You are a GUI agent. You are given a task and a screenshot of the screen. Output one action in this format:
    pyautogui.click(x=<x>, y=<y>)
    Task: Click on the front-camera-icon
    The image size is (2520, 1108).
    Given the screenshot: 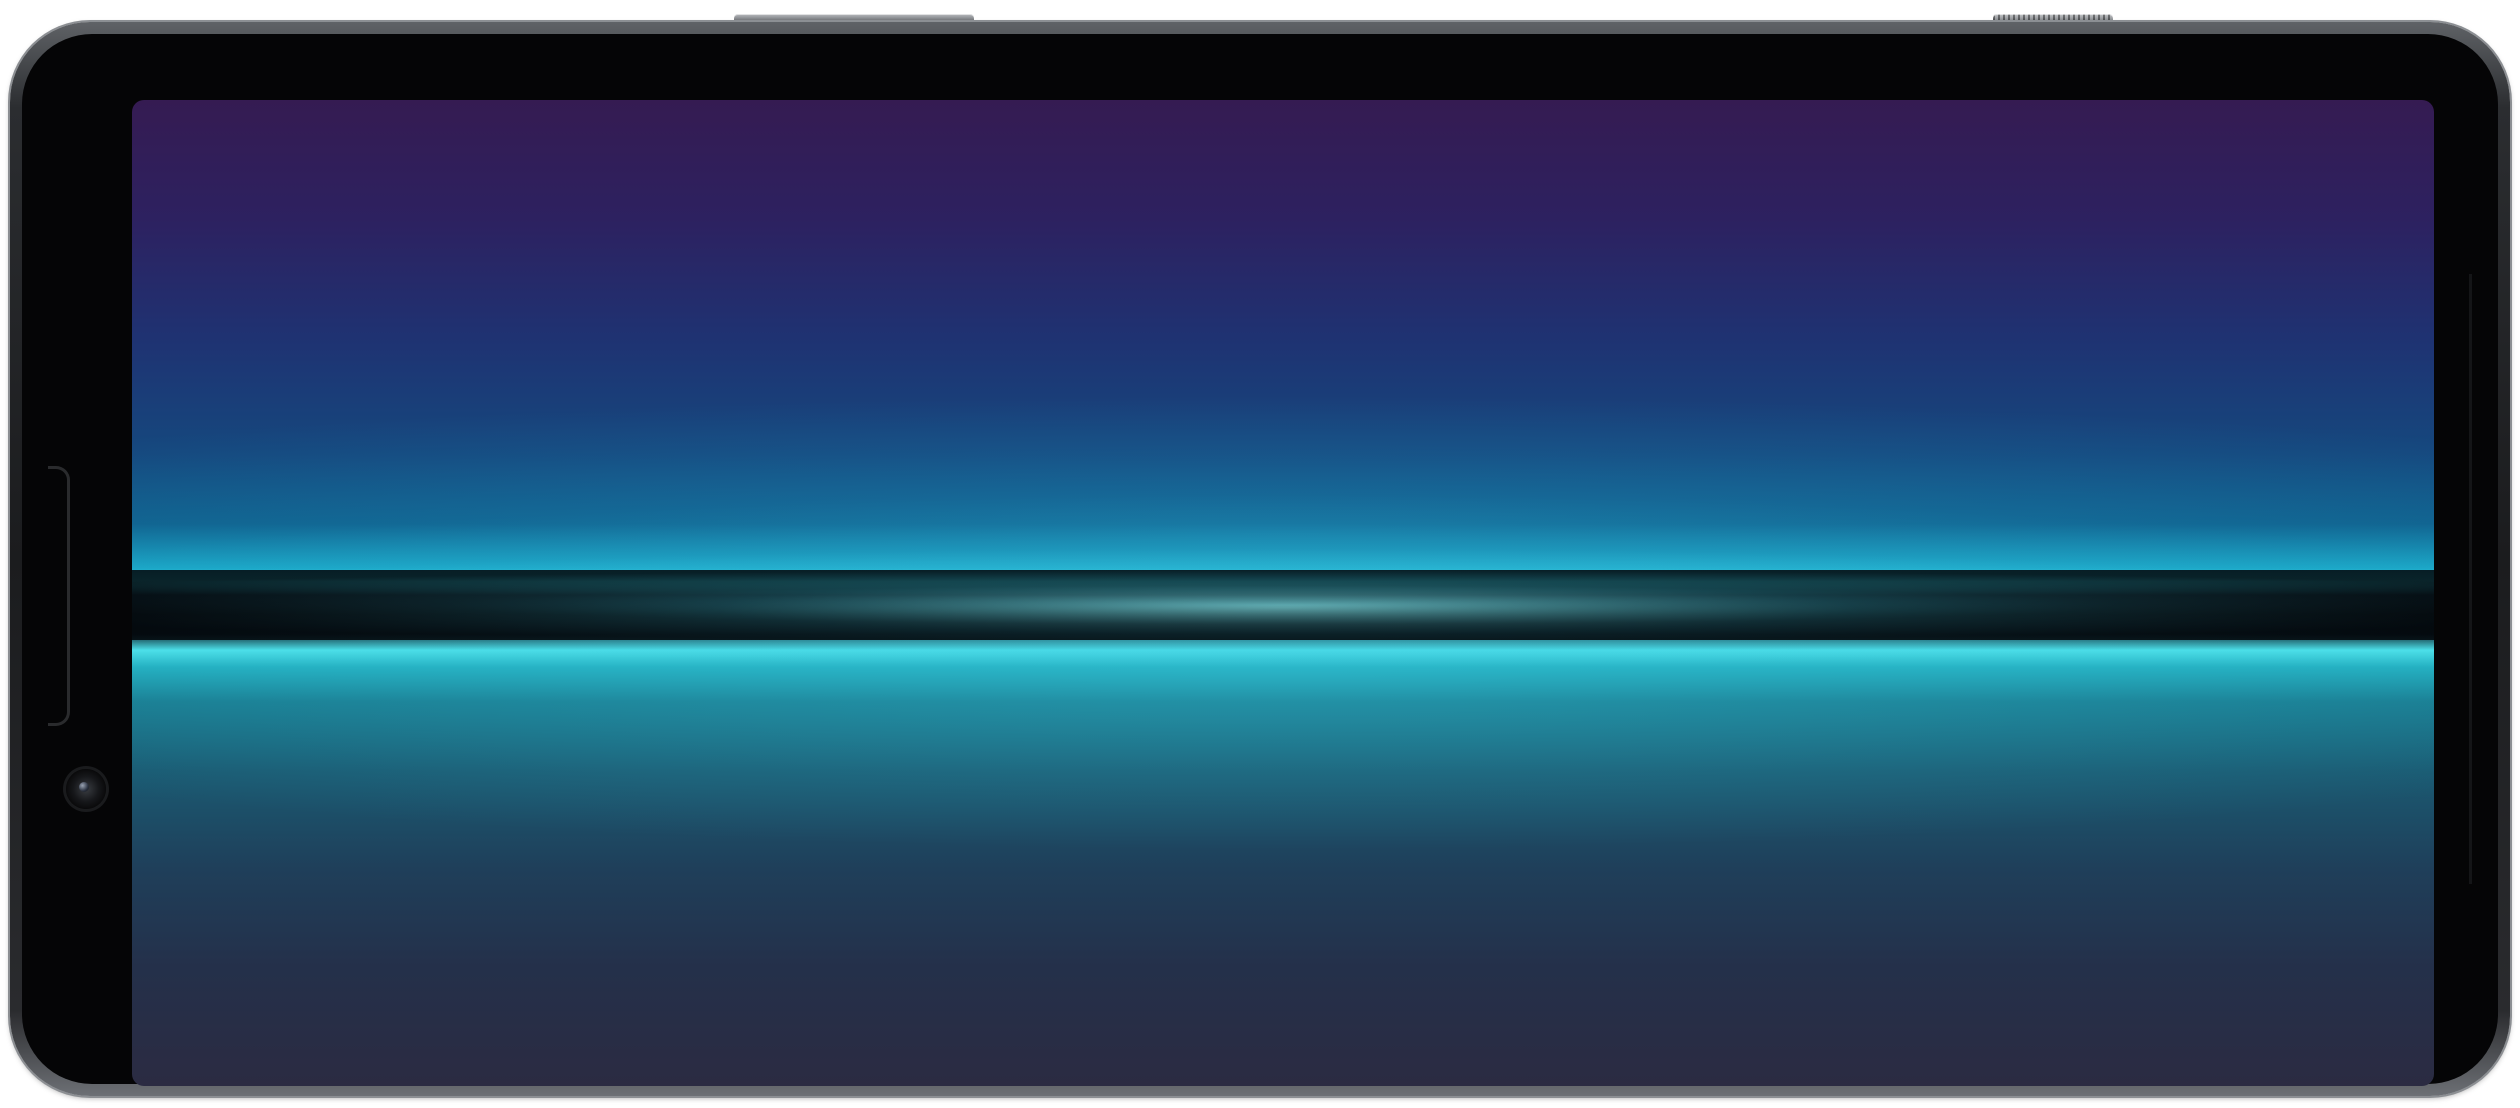 What is the action you would take?
    pyautogui.click(x=86, y=789)
    